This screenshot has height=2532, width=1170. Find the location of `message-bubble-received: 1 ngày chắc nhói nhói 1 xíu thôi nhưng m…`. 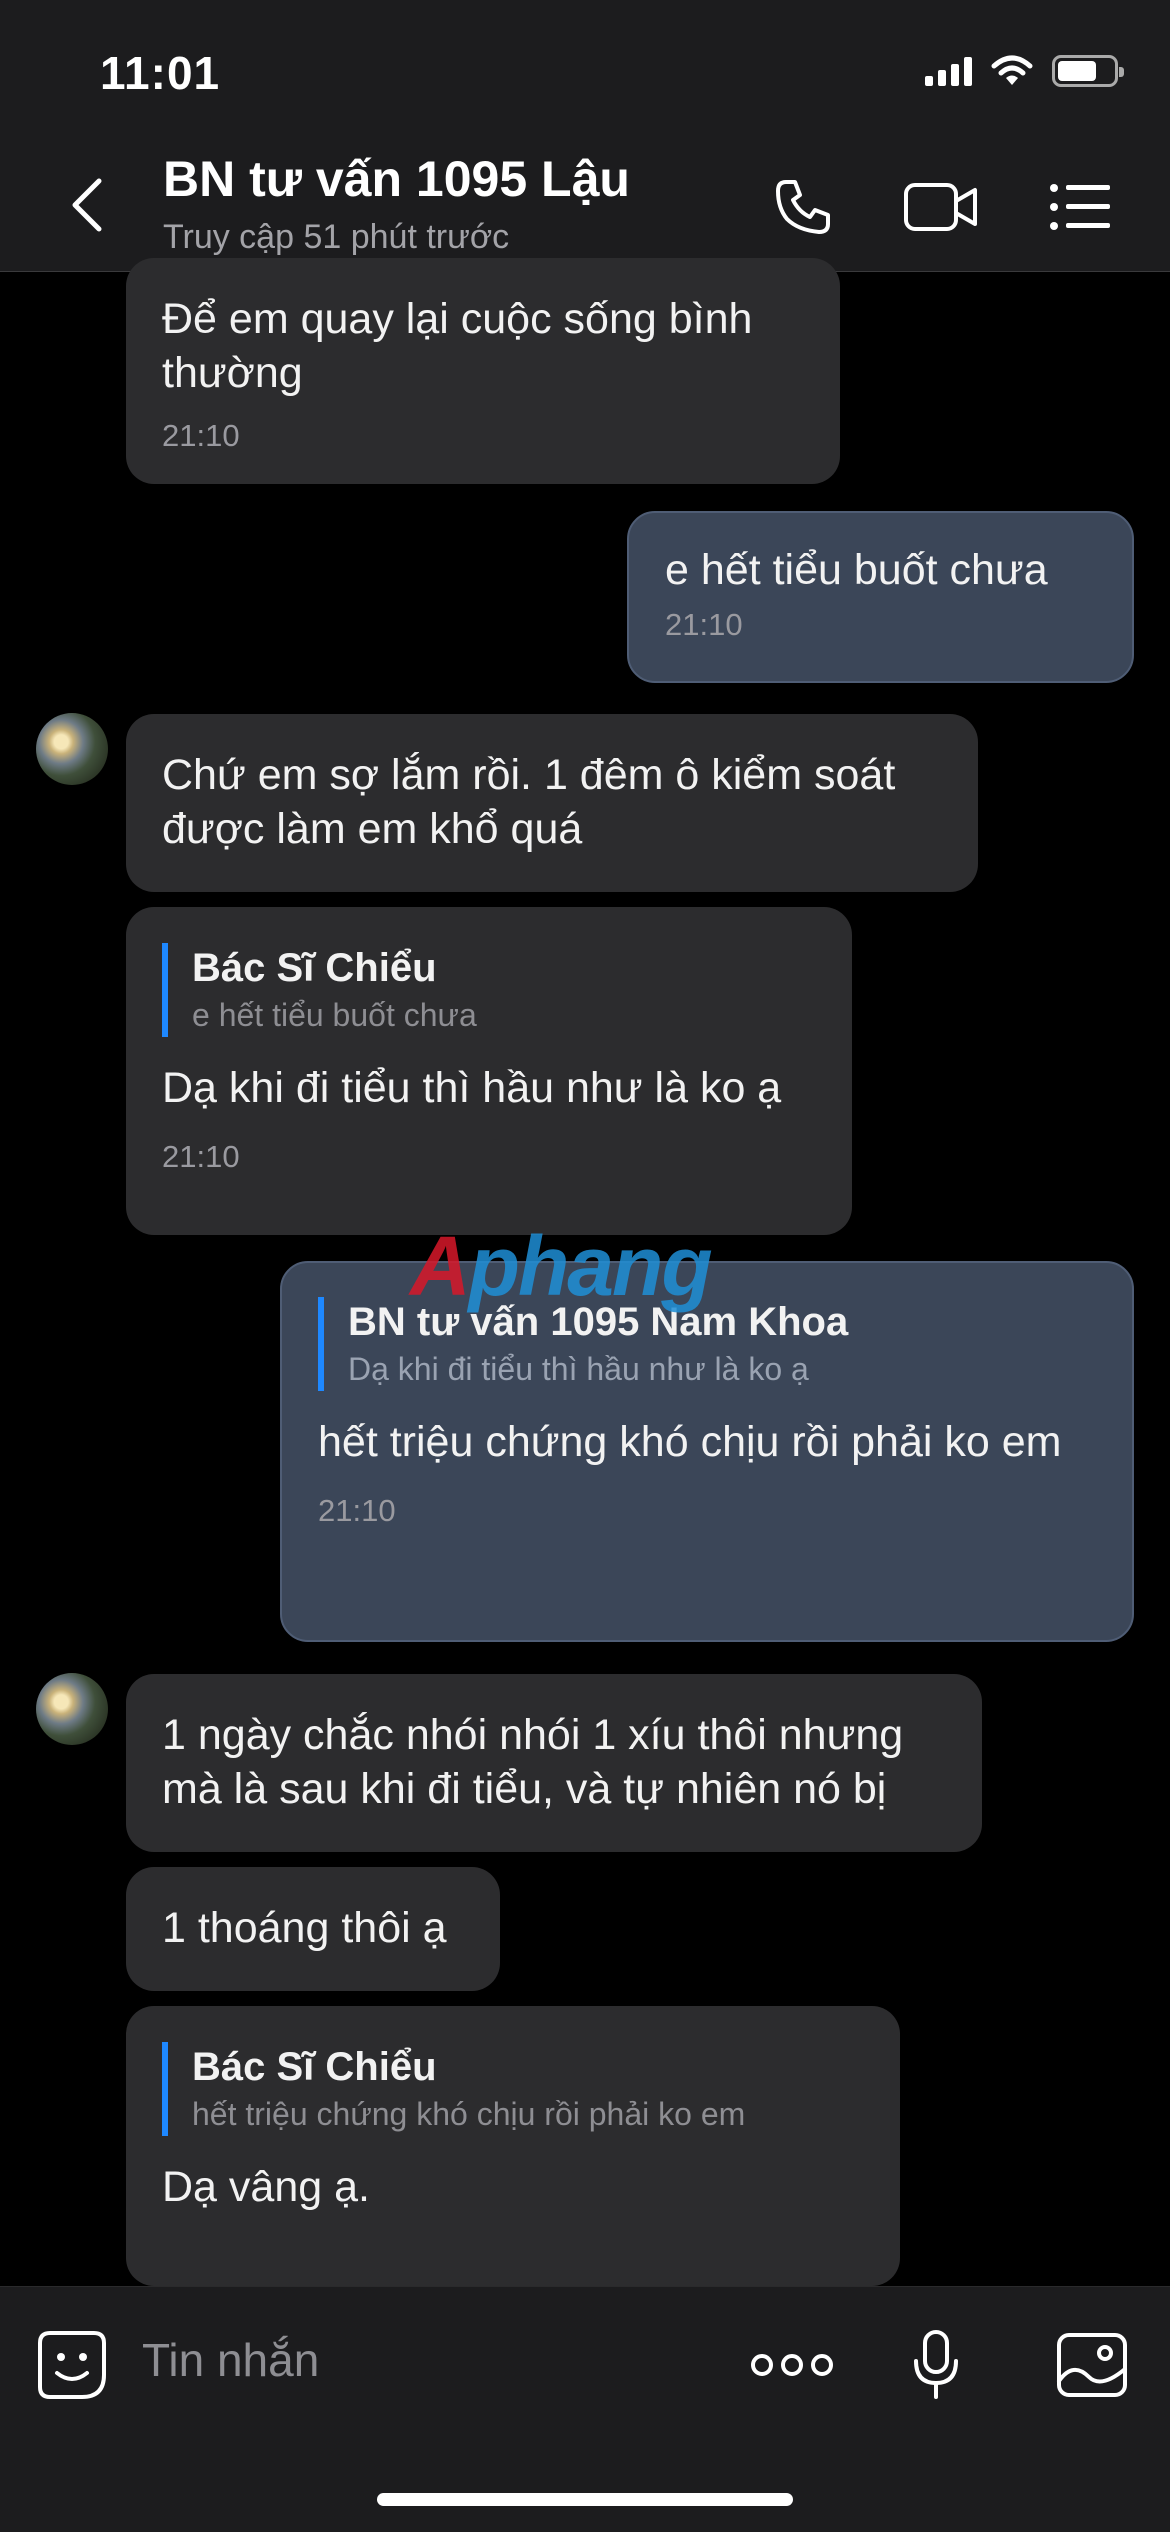

message-bubble-received: 1 ngày chắc nhói nhói 1 xíu thôi nhưng m… is located at coordinates (554, 1763).